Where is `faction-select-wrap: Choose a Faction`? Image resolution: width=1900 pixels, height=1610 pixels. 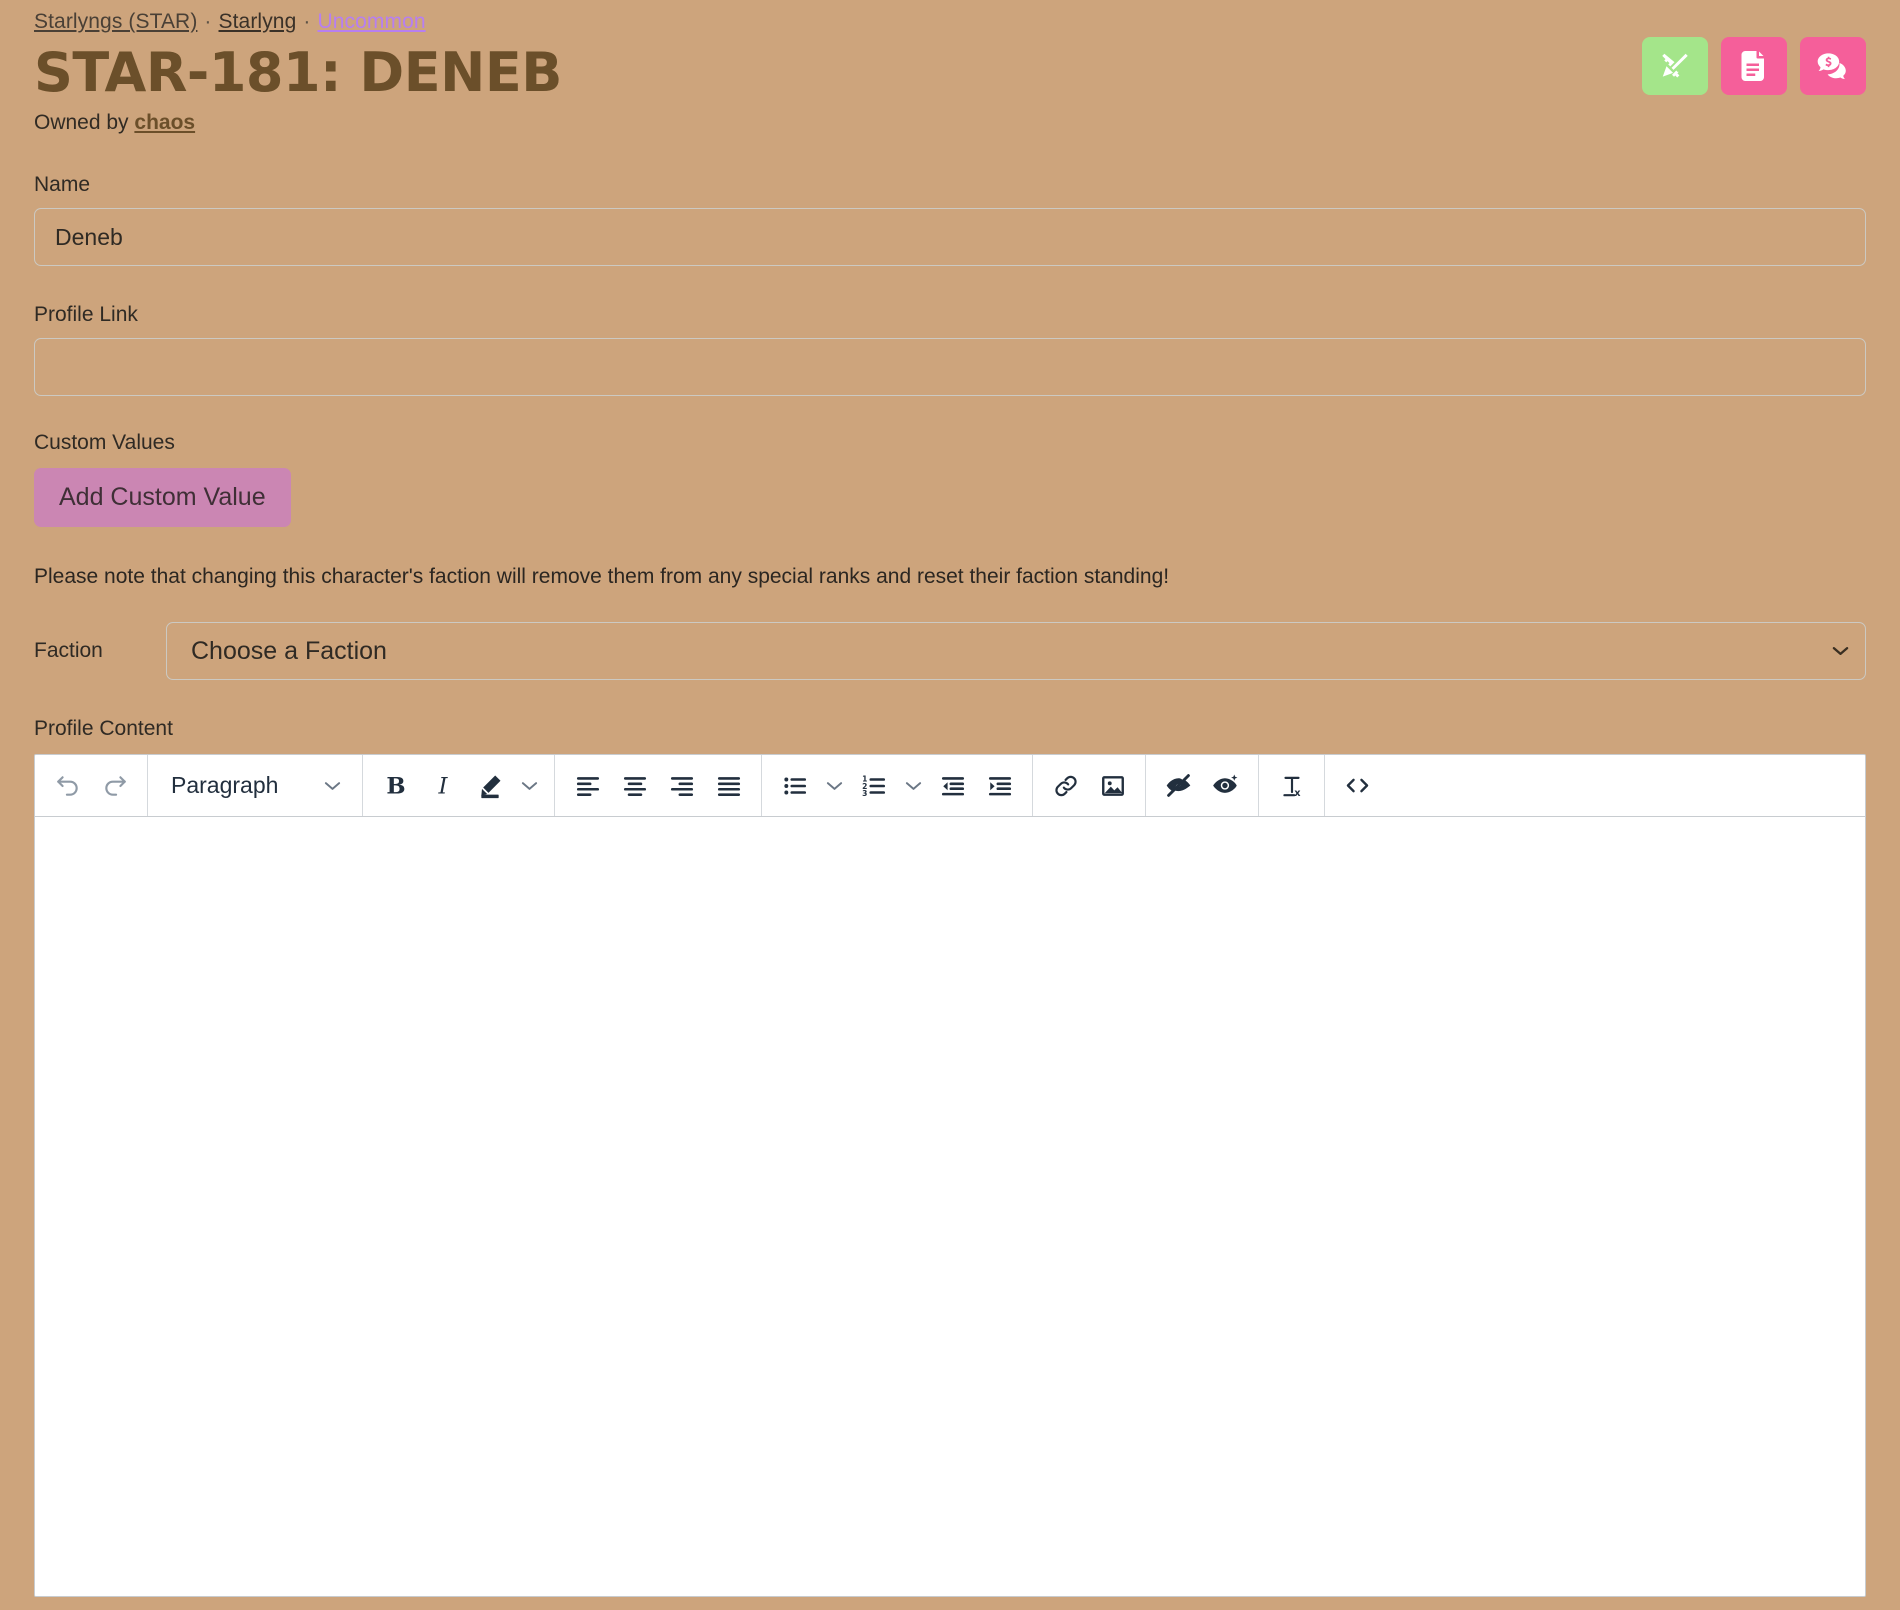
faction-select-wrap: Choose a Faction is located at coordinates (1016, 651).